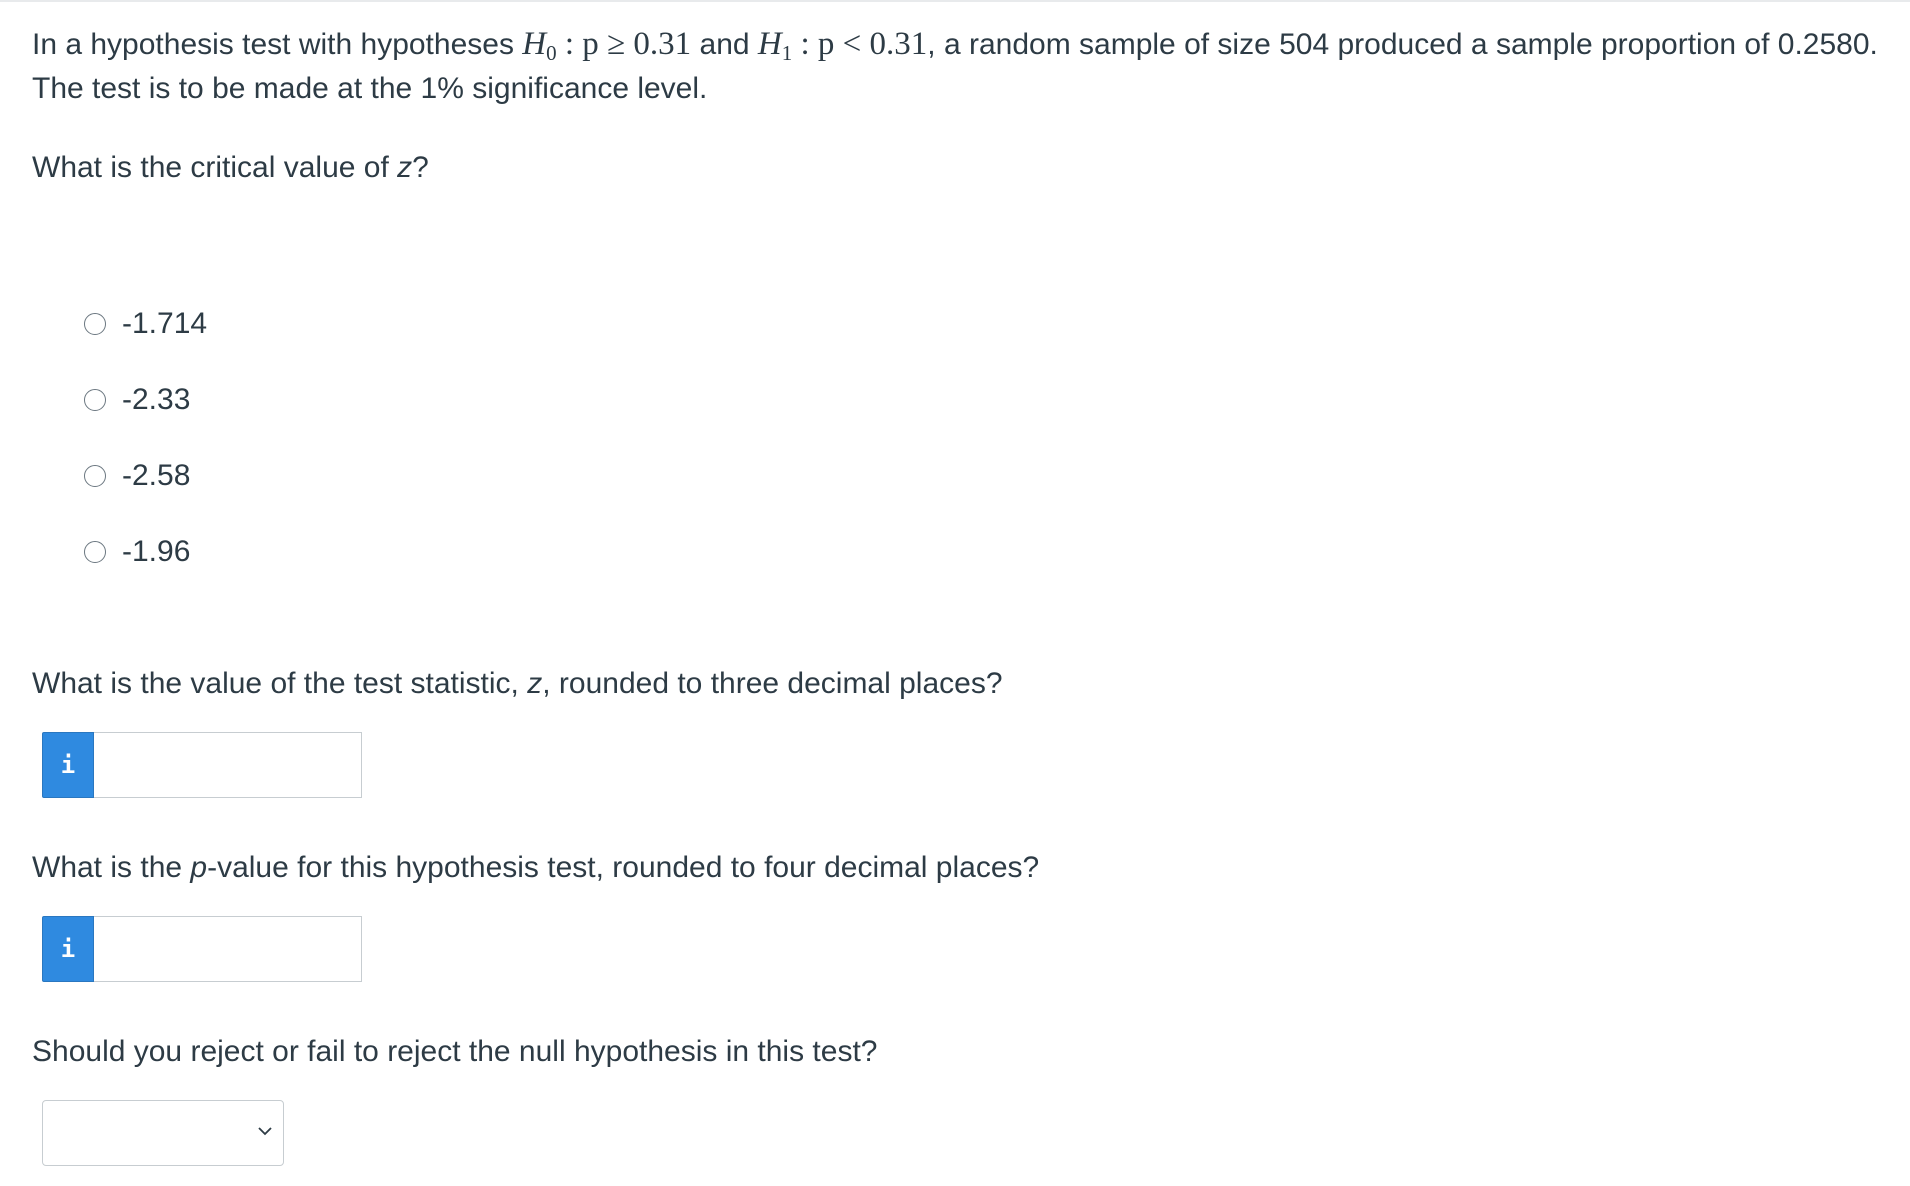 The width and height of the screenshot is (1910, 1186). What do you see at coordinates (955, 1) in the screenshot?
I see `top-divider` at bounding box center [955, 1].